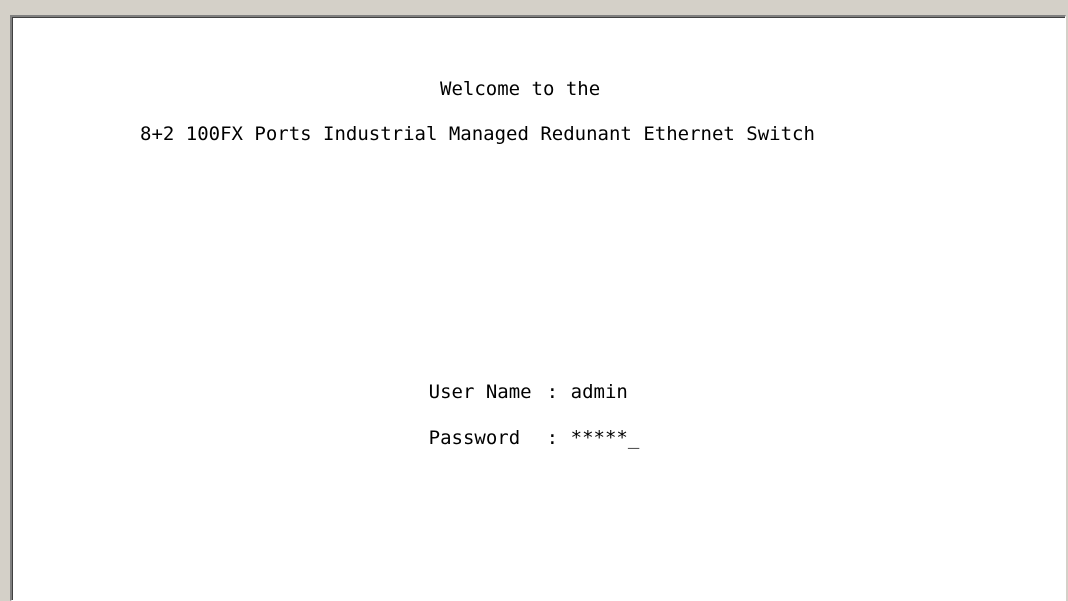 The width and height of the screenshot is (1068, 601). Describe the element at coordinates (599, 392) in the screenshot. I see `username-field: admin` at that location.